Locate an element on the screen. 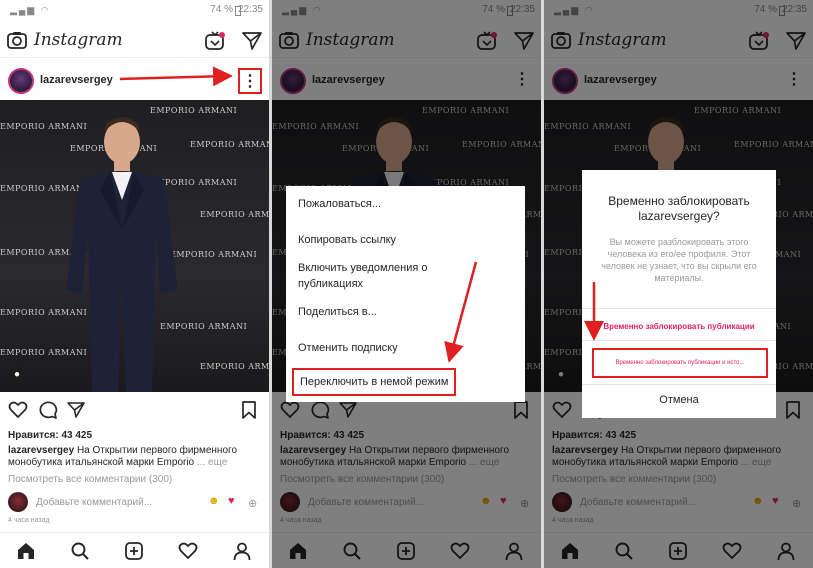 Image resolution: width=813 pixels, height=568 pixels. person-figure is located at coordinates (122, 254).